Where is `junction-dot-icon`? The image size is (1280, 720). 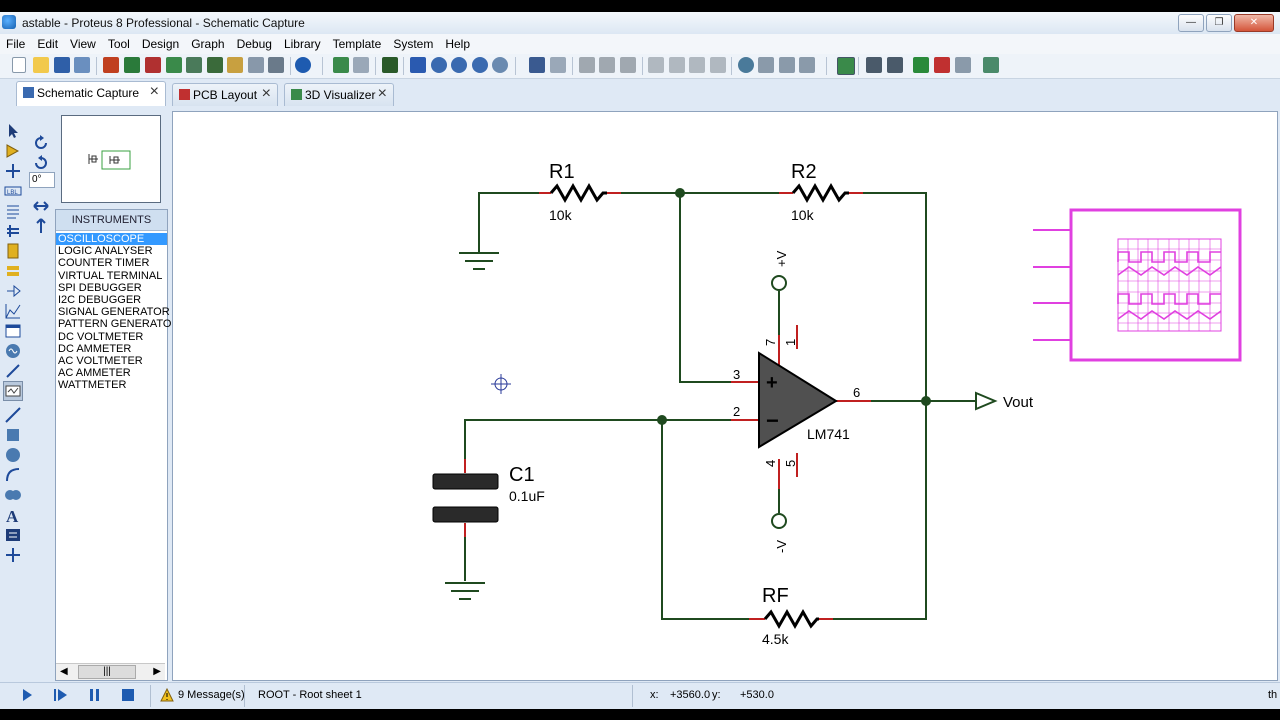
junction-dot-icon is located at coordinates (13, 171).